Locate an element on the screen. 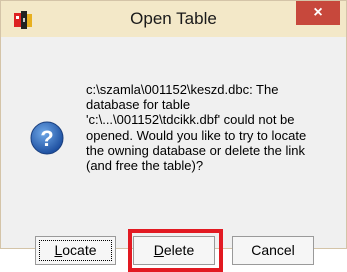 The width and height of the screenshot is (347, 272). cancel-button: Cancel is located at coordinates (273, 250).